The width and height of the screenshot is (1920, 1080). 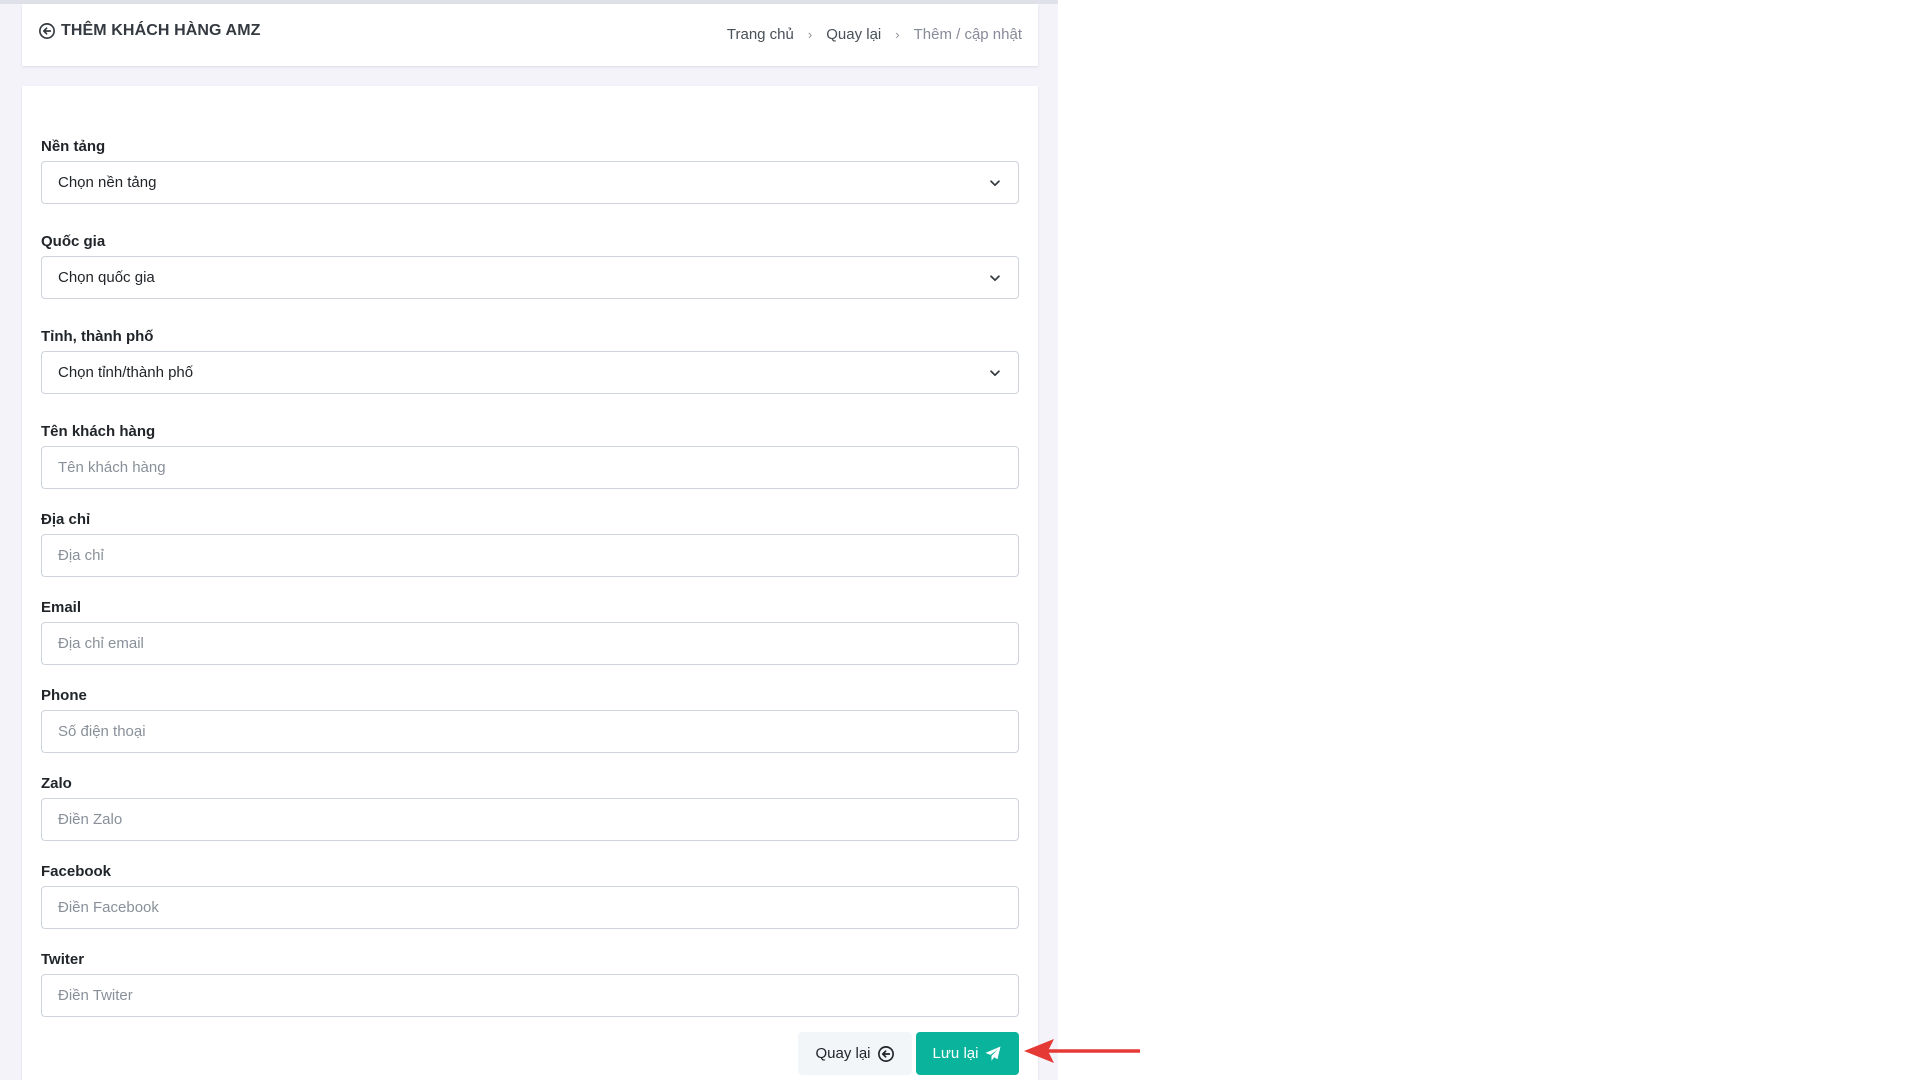 I want to click on twitter-input, so click(x=530, y=995).